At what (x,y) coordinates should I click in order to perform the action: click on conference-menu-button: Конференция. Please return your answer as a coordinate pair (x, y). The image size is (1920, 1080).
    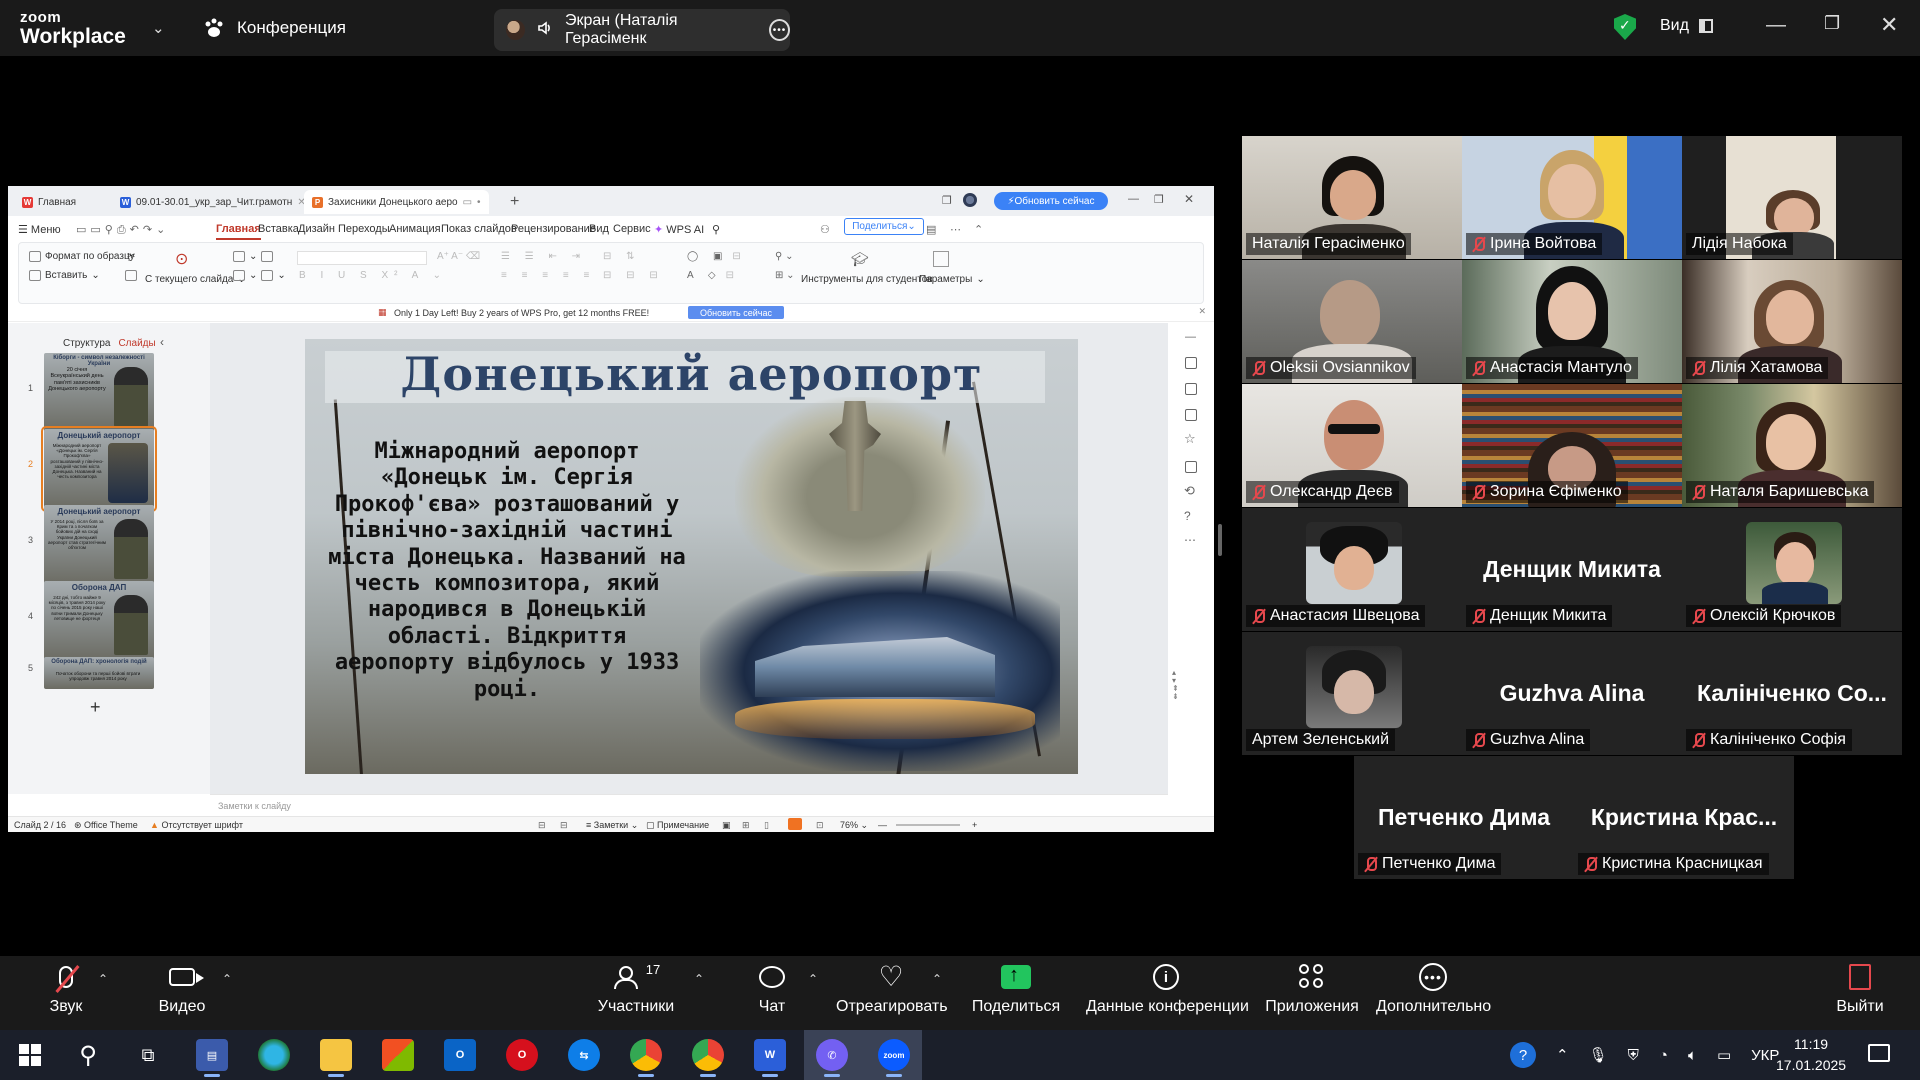
    Looking at the image, I should click on (274, 28).